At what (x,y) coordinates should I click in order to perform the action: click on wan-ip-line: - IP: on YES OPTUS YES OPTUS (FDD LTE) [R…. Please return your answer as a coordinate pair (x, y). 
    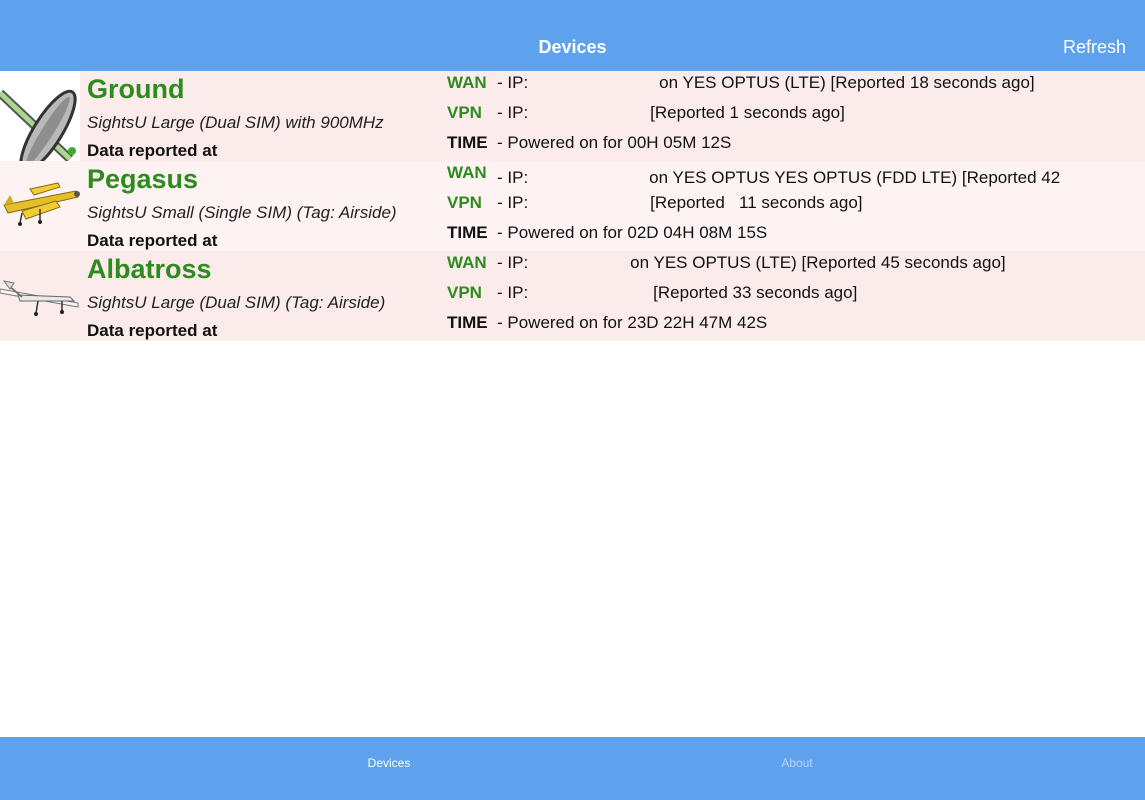
    Looking at the image, I should click on (753, 178).